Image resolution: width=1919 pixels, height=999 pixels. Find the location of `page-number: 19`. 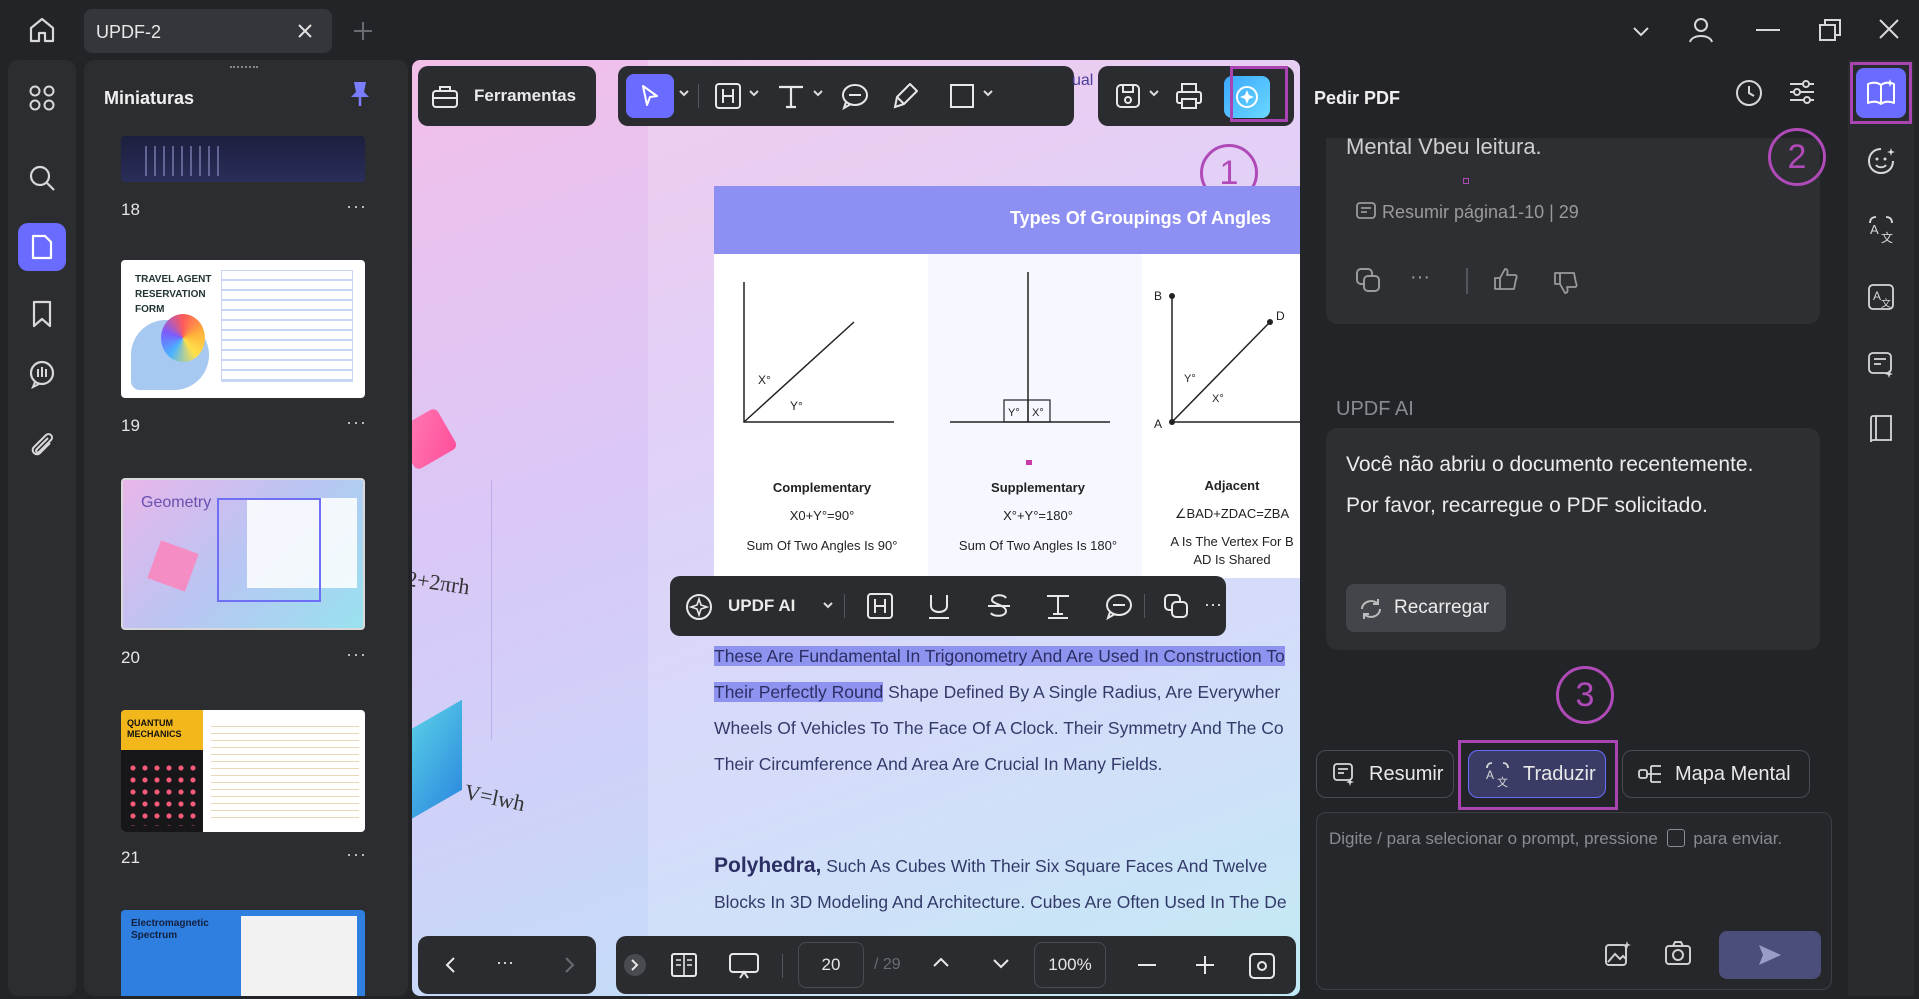

page-number: 19 is located at coordinates (130, 425).